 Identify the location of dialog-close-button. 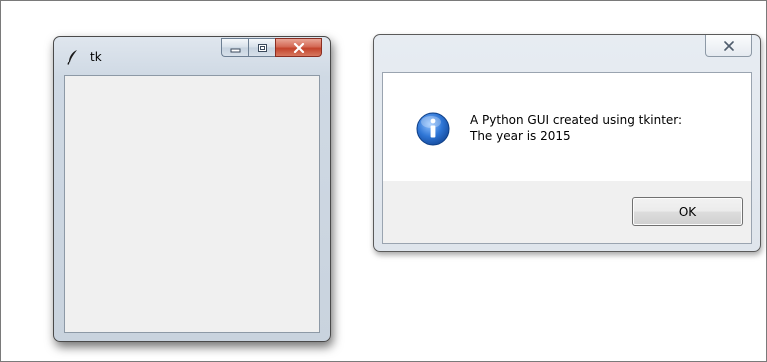
(728, 46).